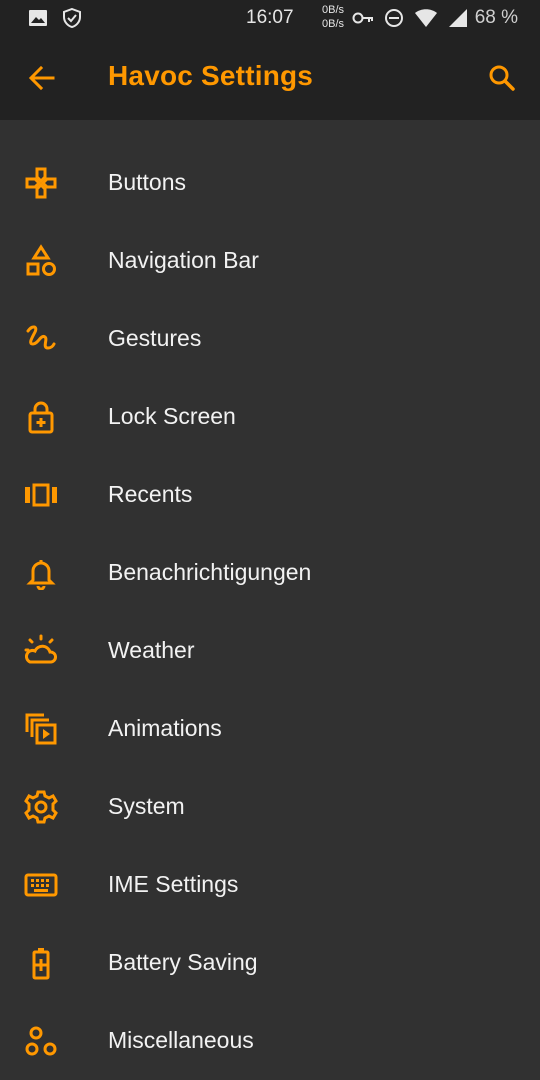 The height and width of the screenshot is (1080, 540). Describe the element at coordinates (38, 18) in the screenshot. I see `image-notification-icon` at that location.